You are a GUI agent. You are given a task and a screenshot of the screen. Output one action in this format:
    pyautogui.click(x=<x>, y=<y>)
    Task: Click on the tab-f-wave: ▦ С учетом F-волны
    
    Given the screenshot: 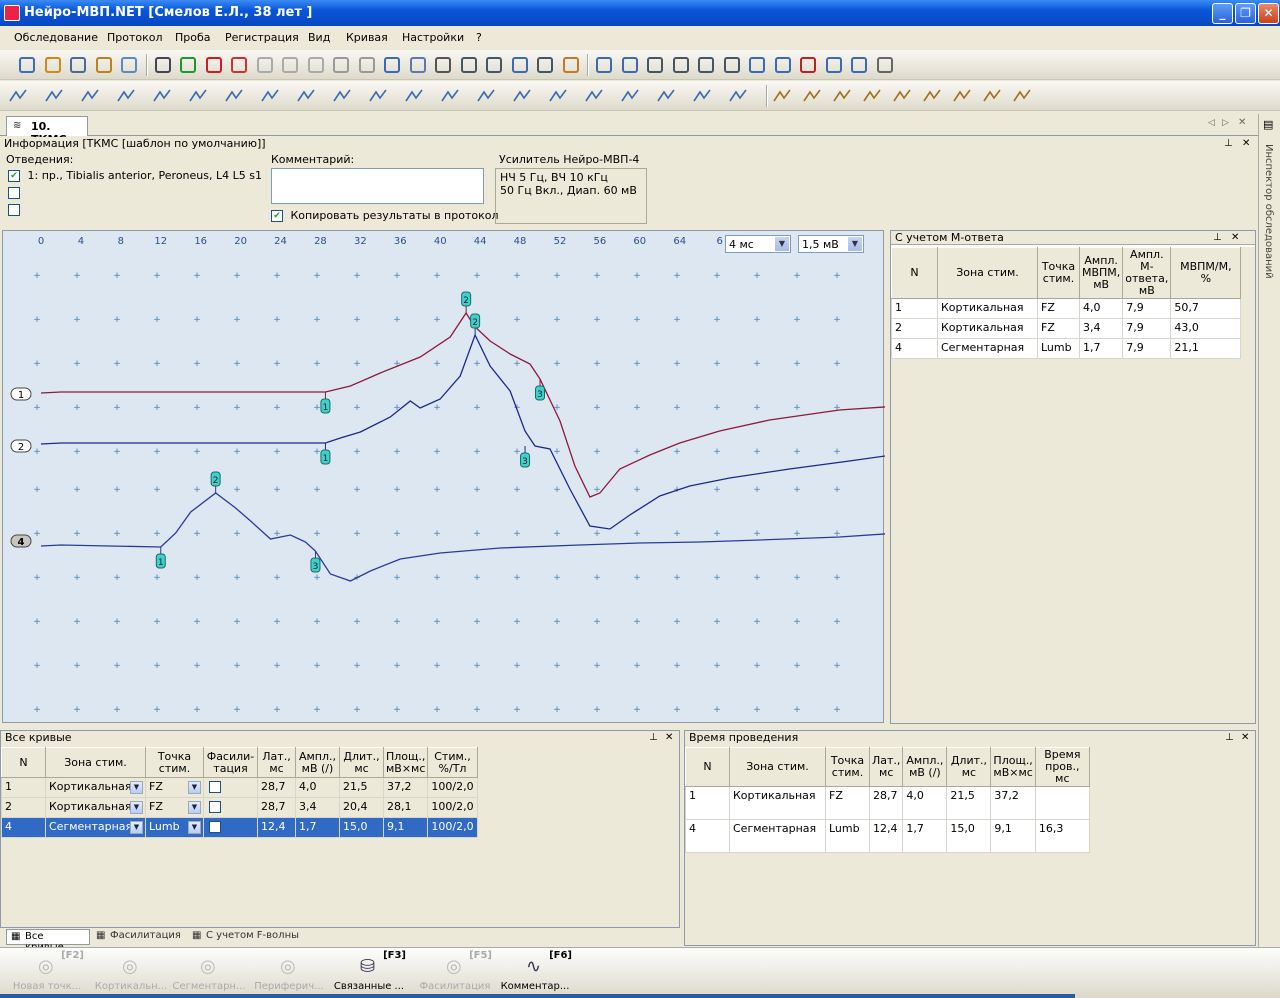 What is the action you would take?
    pyautogui.click(x=245, y=937)
    